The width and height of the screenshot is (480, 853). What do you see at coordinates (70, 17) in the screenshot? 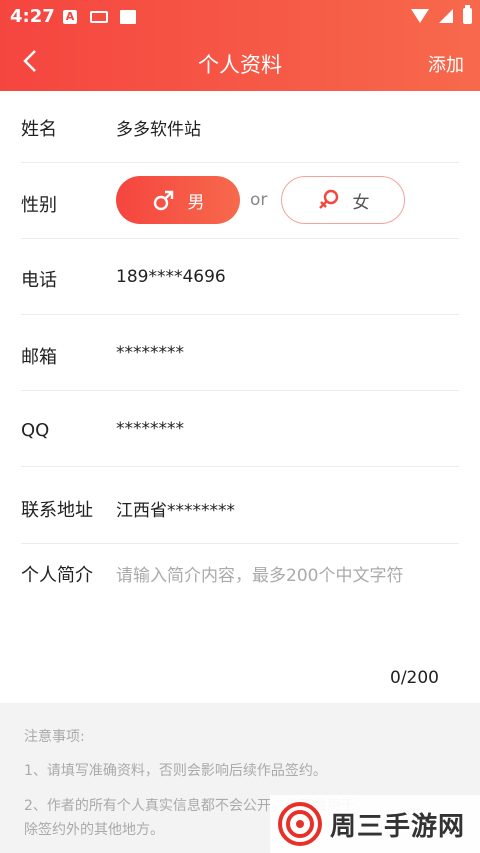
I see `font-app-icon: A` at bounding box center [70, 17].